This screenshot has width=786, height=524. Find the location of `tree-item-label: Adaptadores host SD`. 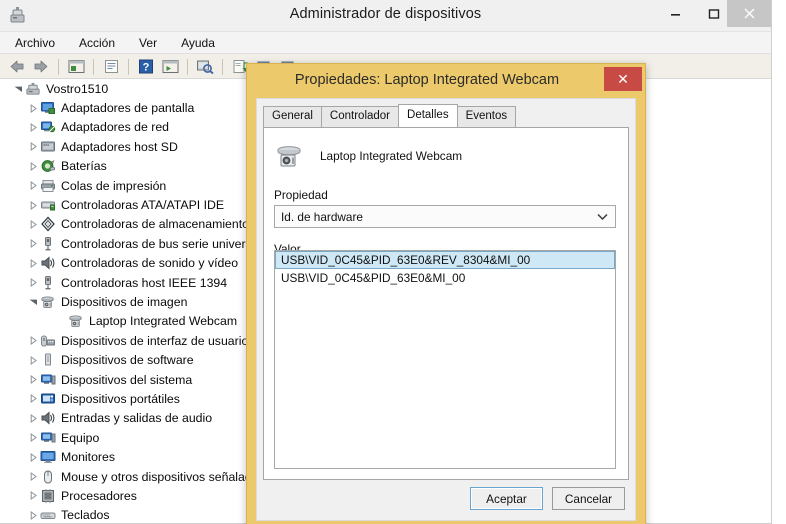

tree-item-label: Adaptadores host SD is located at coordinates (119, 146).